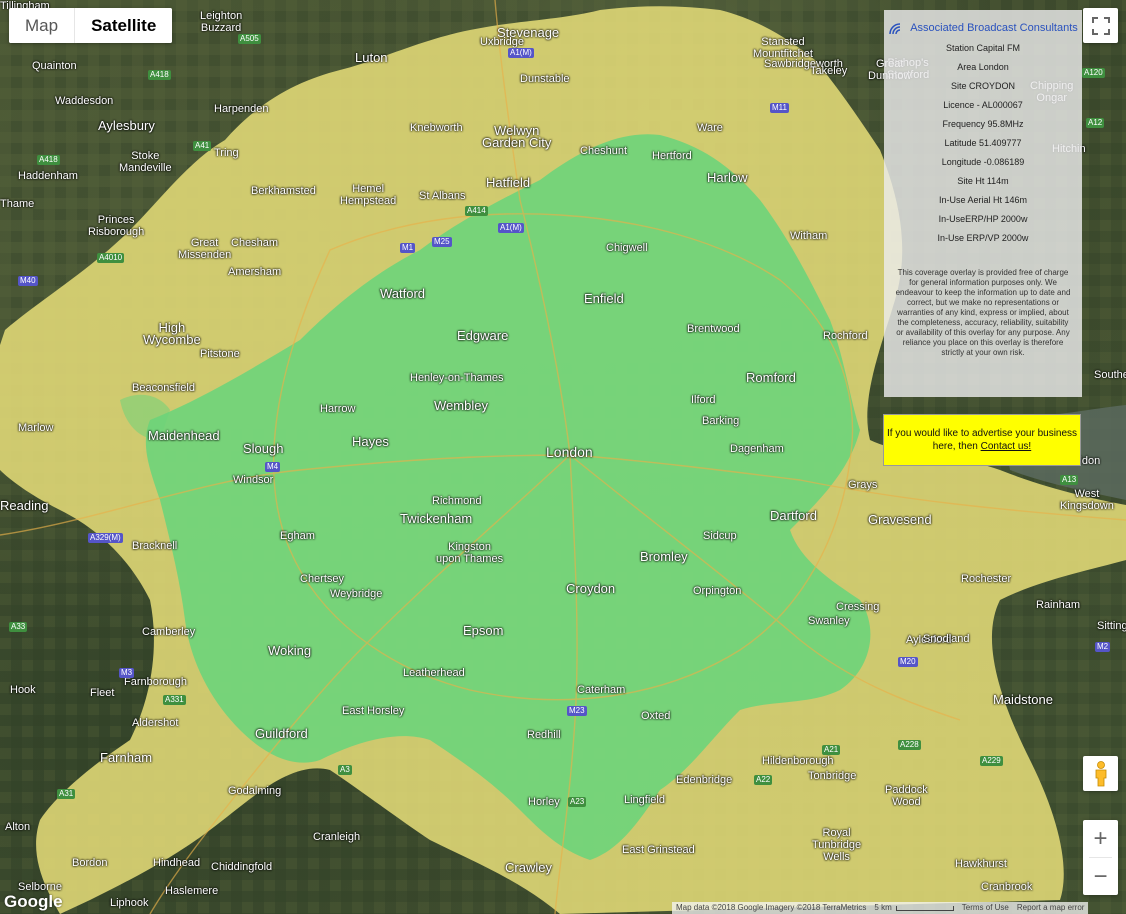 The height and width of the screenshot is (914, 1126). I want to click on place-label: Egham, so click(297, 536).